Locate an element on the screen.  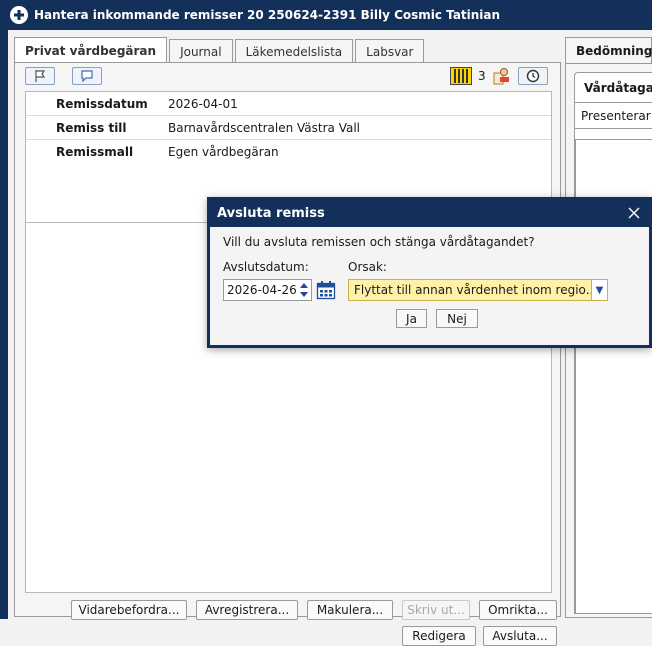
tab-bedomning: Bedömning is located at coordinates (608, 50).